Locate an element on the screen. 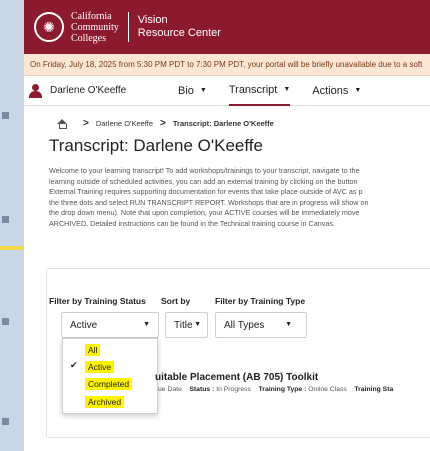 The image size is (430, 451). status-value: In Progress is located at coordinates (233, 389).